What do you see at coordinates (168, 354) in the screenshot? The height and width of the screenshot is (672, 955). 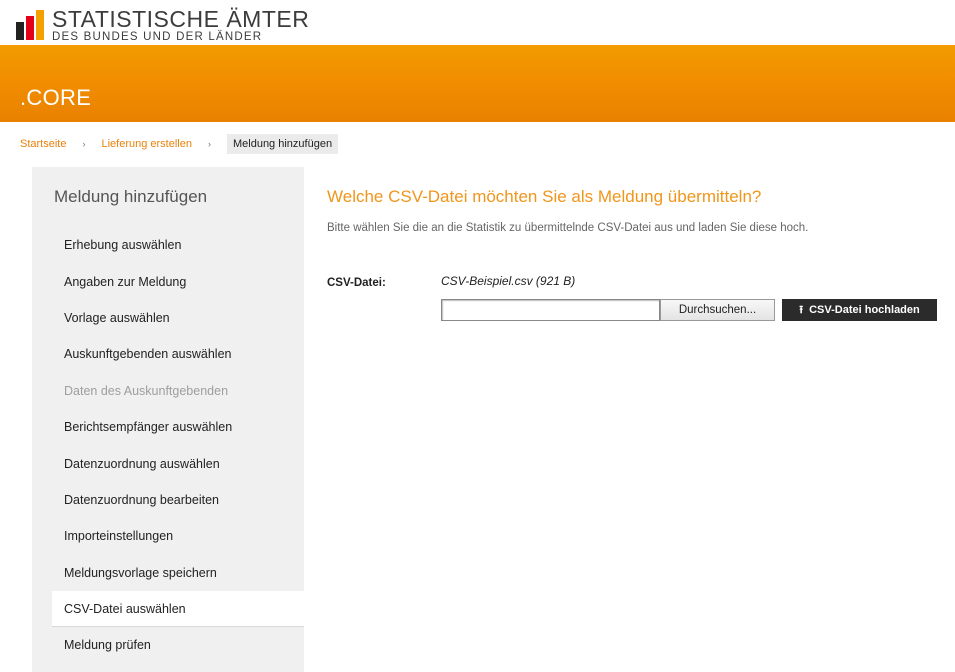 I see `sidebar-item-auskunftgebenden: Auskunftgebenden auswählen` at bounding box center [168, 354].